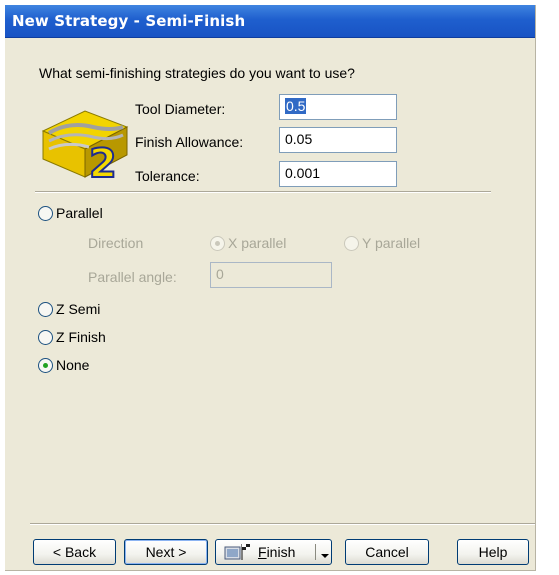 This screenshot has height=575, width=559. I want to click on separator-top, so click(263, 192).